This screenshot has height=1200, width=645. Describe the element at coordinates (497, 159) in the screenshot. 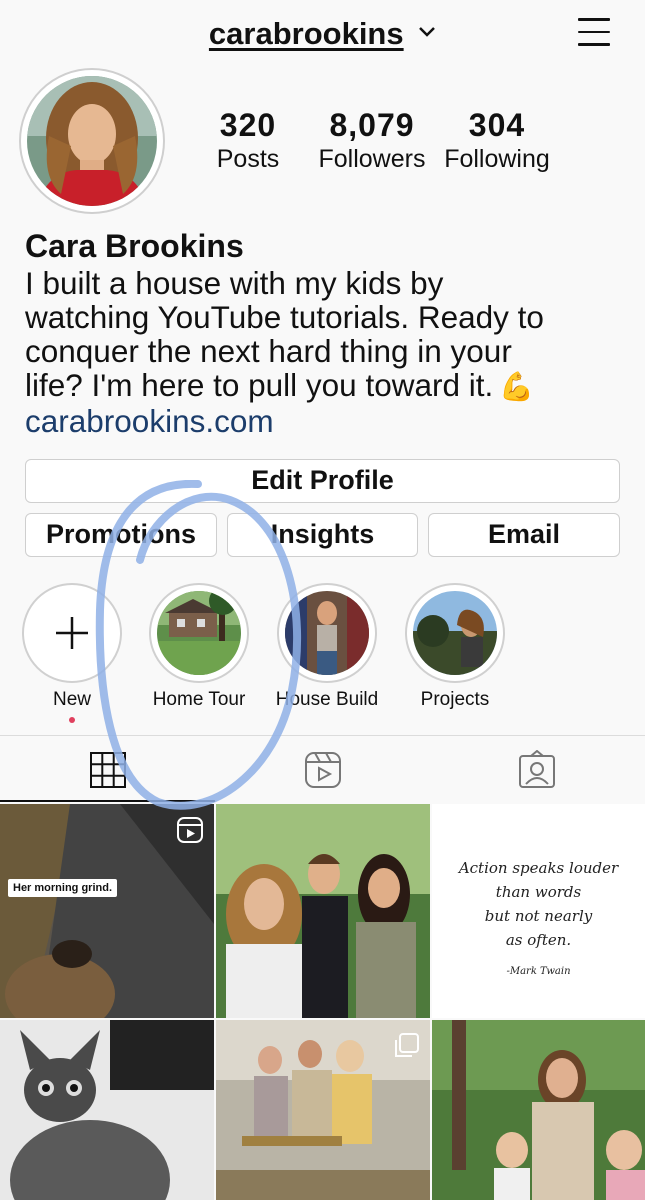

I see `following-label: Following` at that location.